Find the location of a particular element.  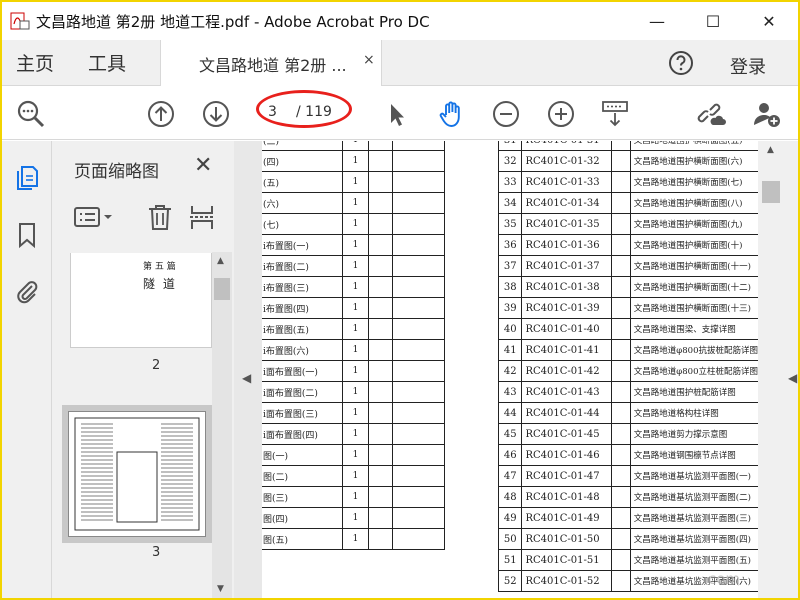

drawing-code: RC401C-01-51 is located at coordinates (567, 560).